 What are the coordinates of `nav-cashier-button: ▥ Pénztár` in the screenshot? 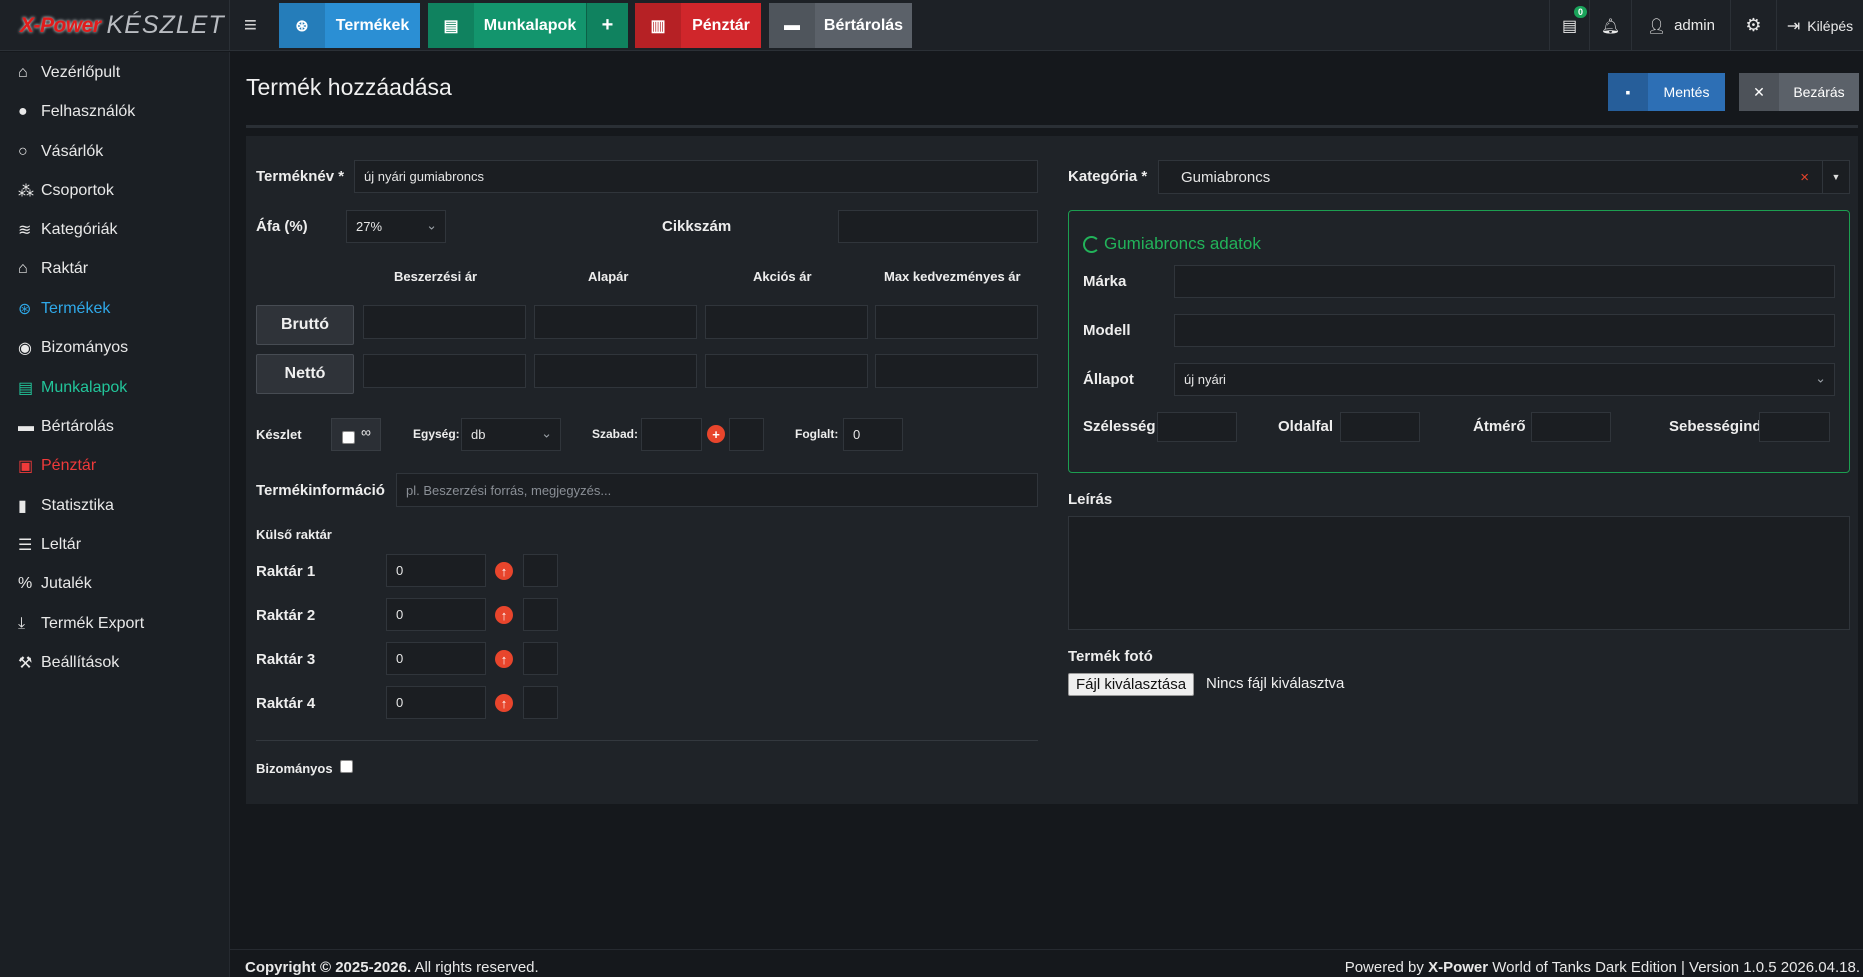 It's located at (698, 25).